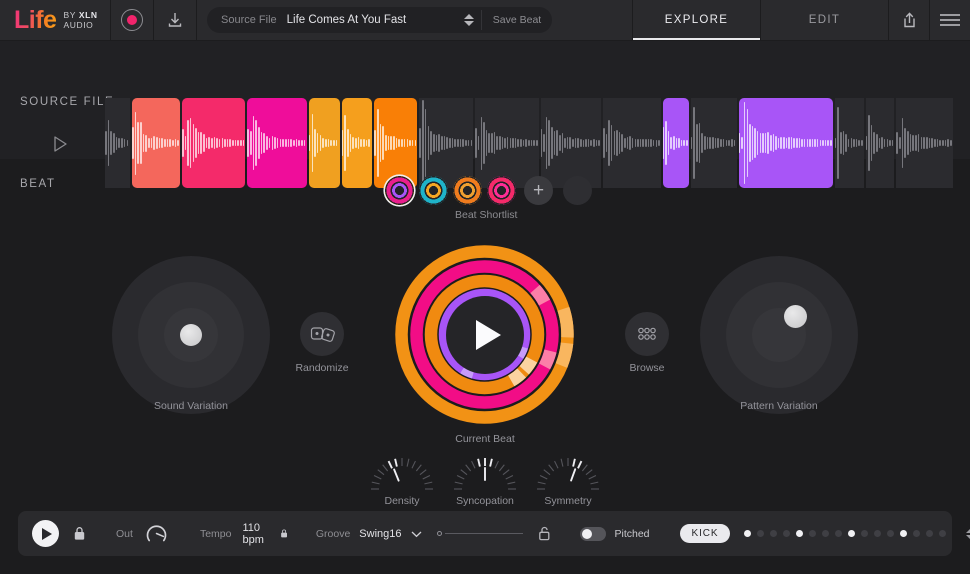 Image resolution: width=970 pixels, height=574 pixels. I want to click on randomize-button, so click(322, 334).